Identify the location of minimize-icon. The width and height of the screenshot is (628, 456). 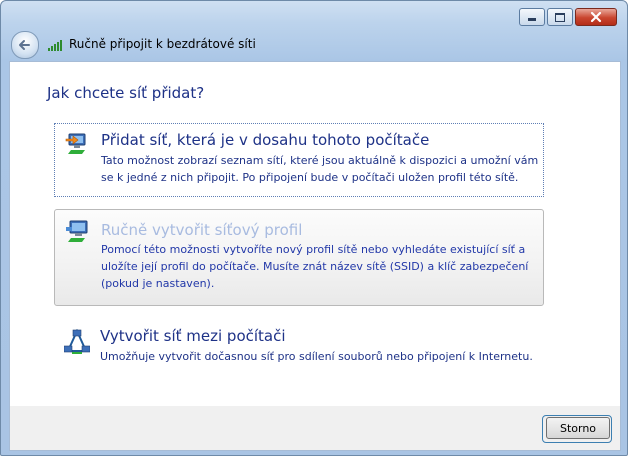
(532, 19).